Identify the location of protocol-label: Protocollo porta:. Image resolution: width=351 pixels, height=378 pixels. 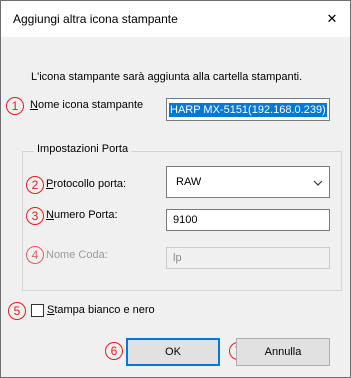
(86, 184).